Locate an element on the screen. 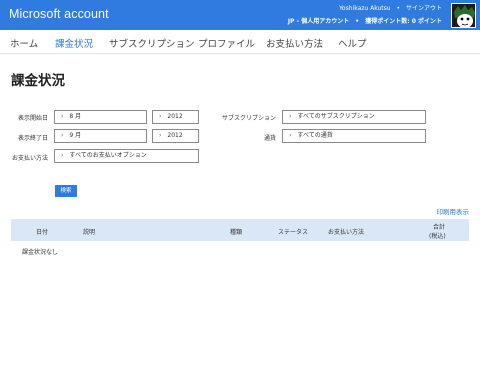 This screenshot has height=377, width=480. search-button: 検索 is located at coordinates (66, 191).